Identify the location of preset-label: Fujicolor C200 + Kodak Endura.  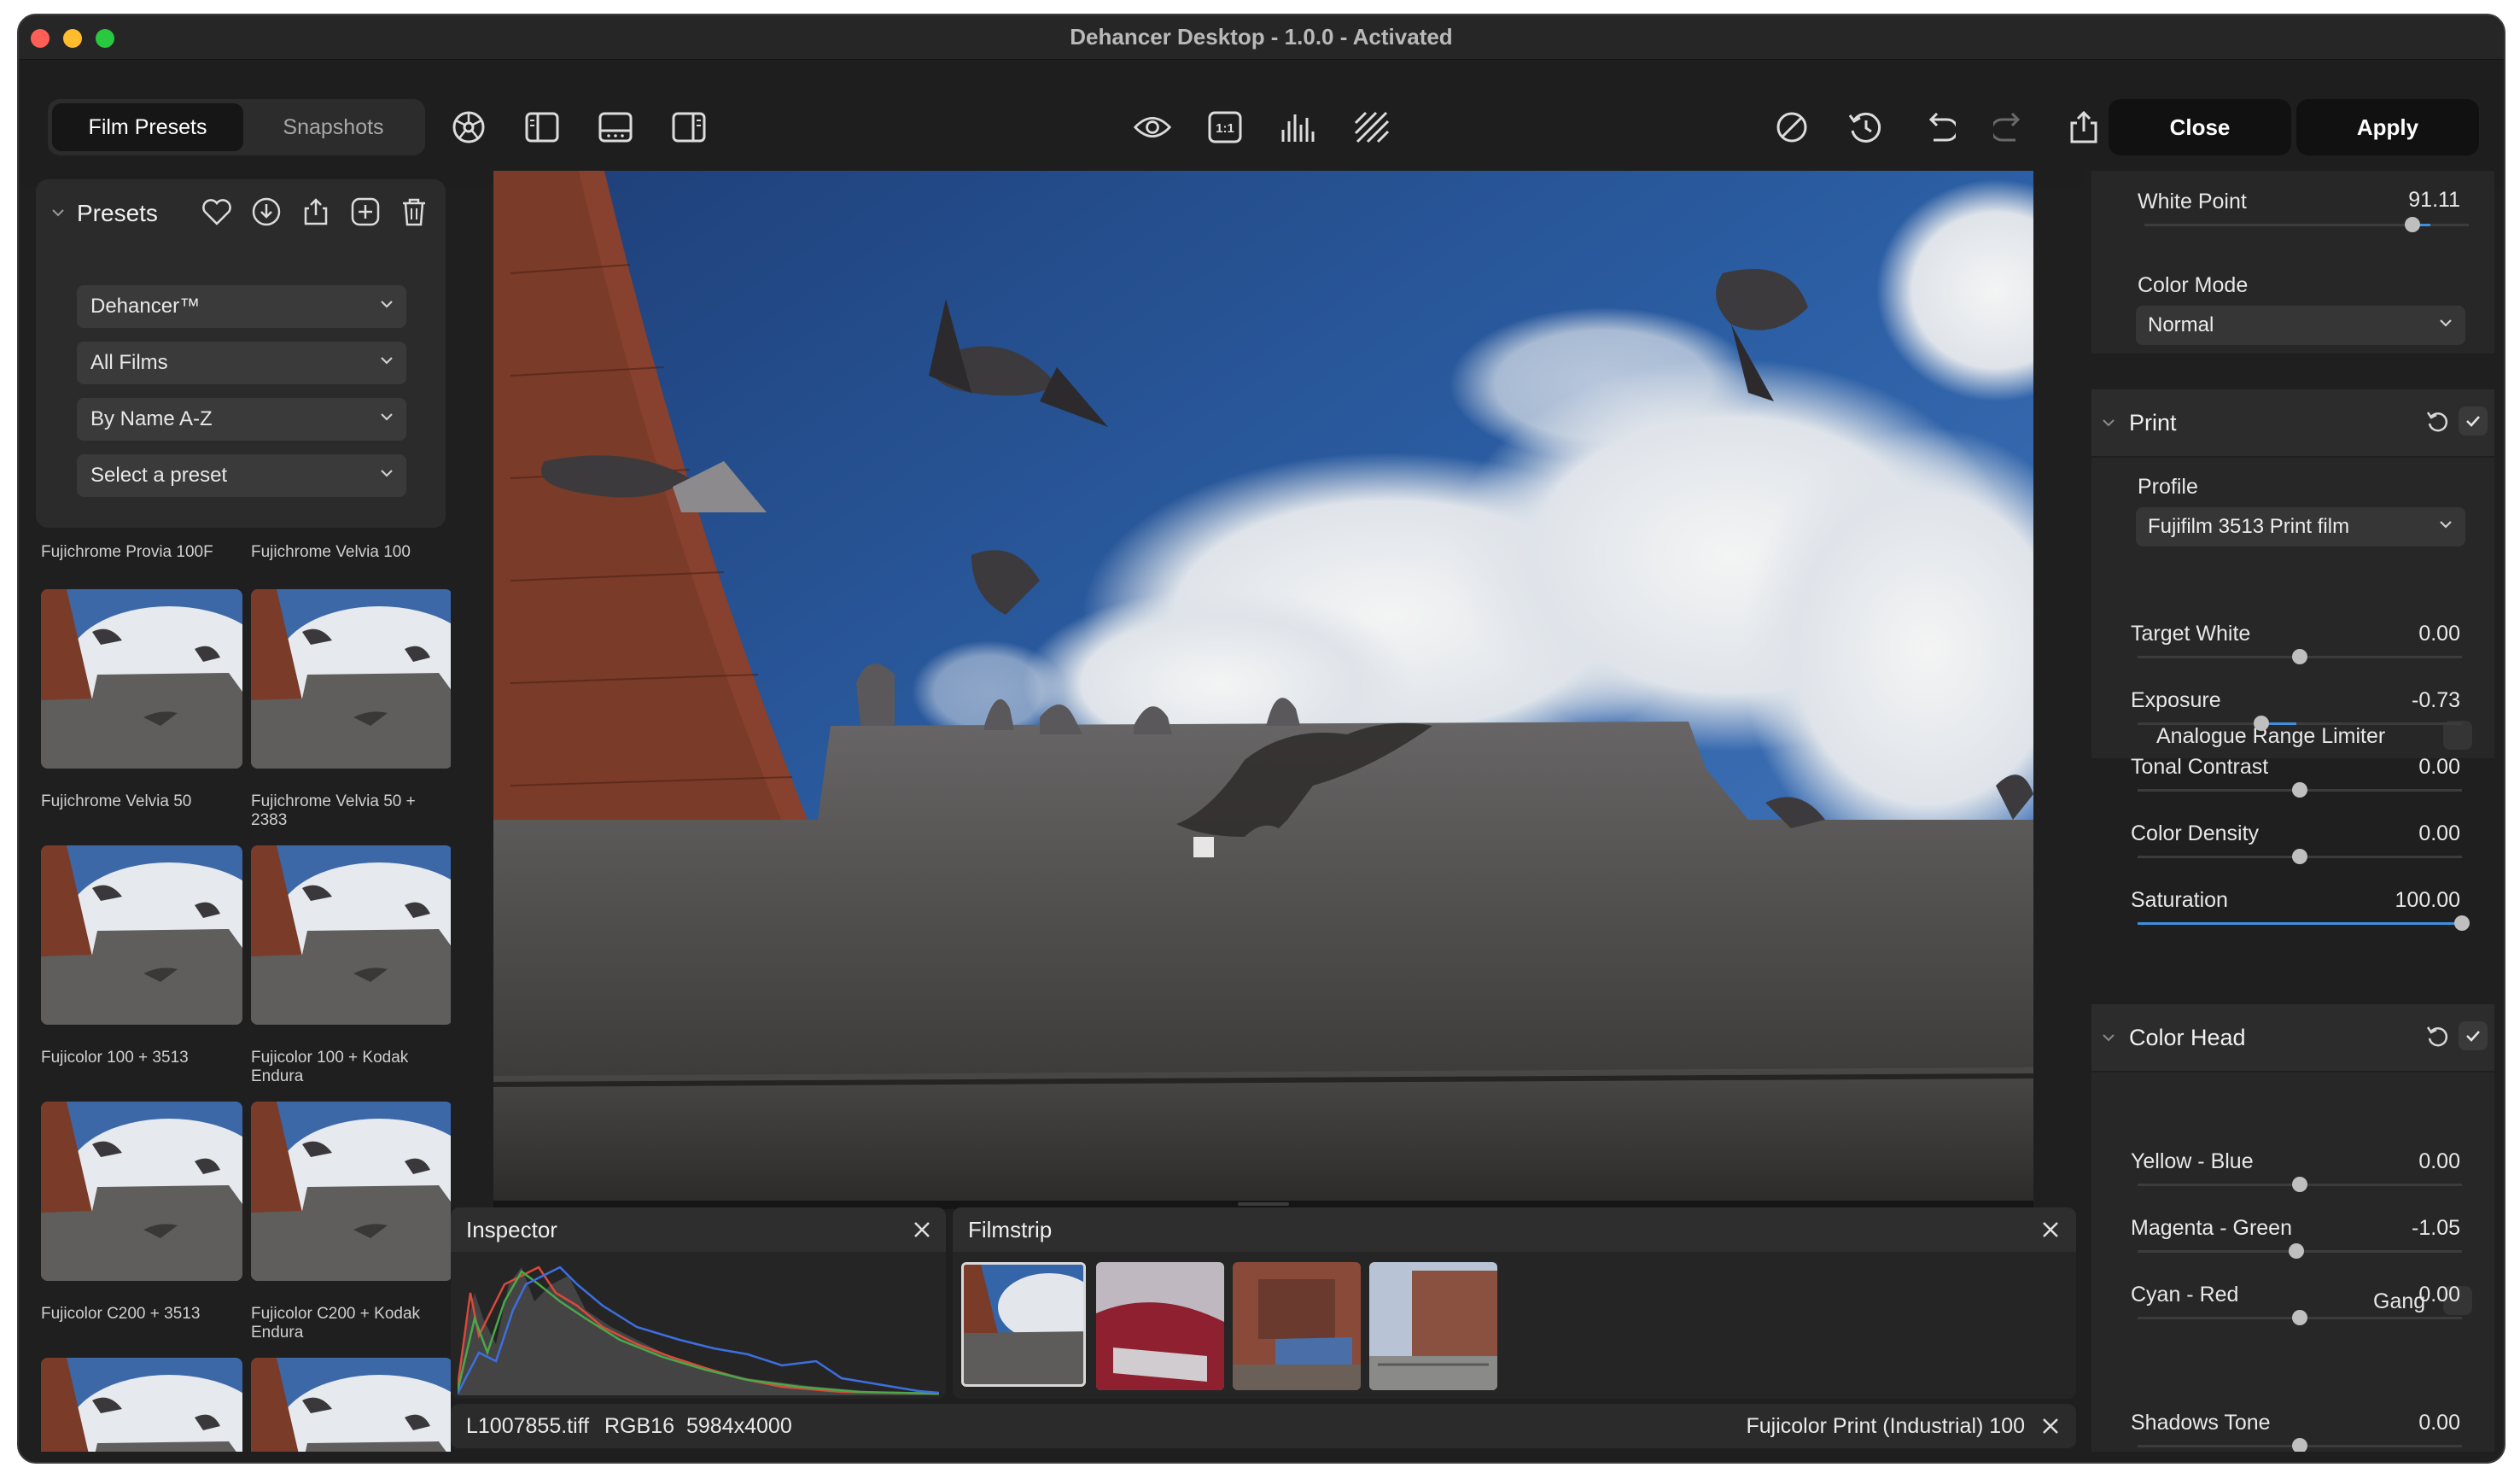
(336, 1323).